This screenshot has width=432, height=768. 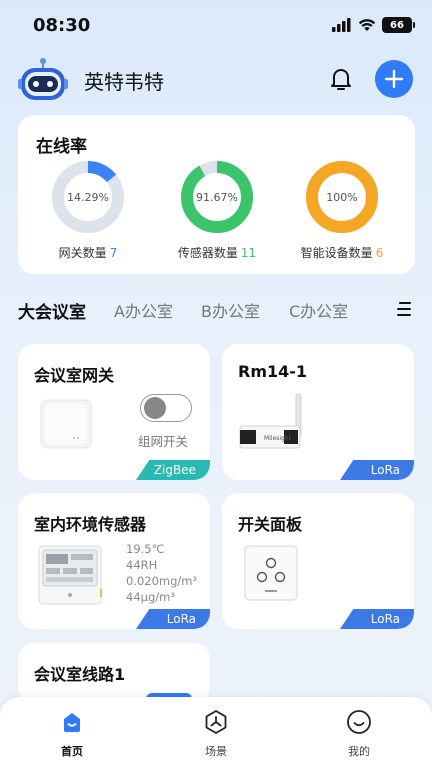 I want to click on device-card-gateway: 会议室网关 组网开关 ZigBee, so click(x=114, y=412).